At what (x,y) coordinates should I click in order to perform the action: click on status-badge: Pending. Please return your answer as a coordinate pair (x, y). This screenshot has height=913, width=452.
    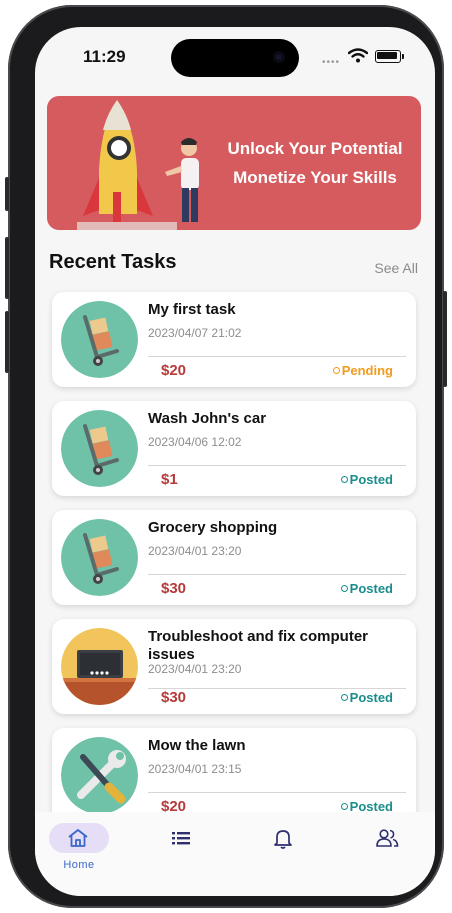
    Looking at the image, I should click on (362, 370).